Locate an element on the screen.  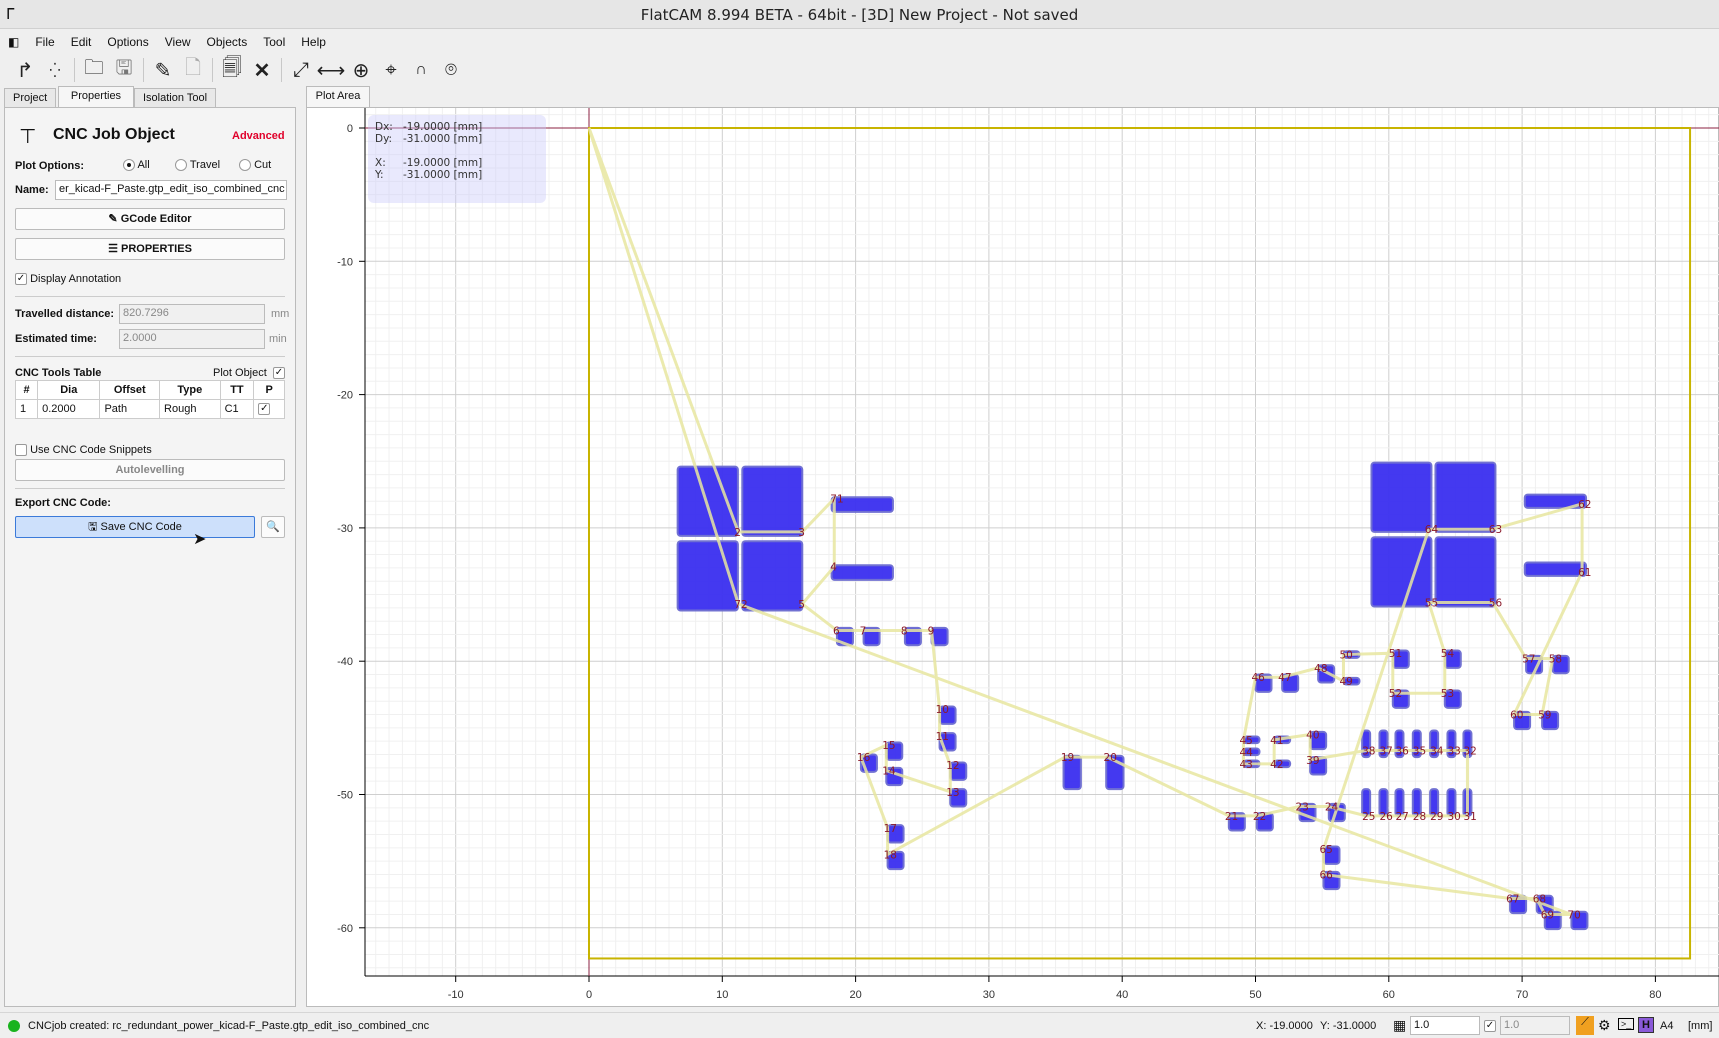
gcode-editor-label: GCode Editor is located at coordinates (156, 219).